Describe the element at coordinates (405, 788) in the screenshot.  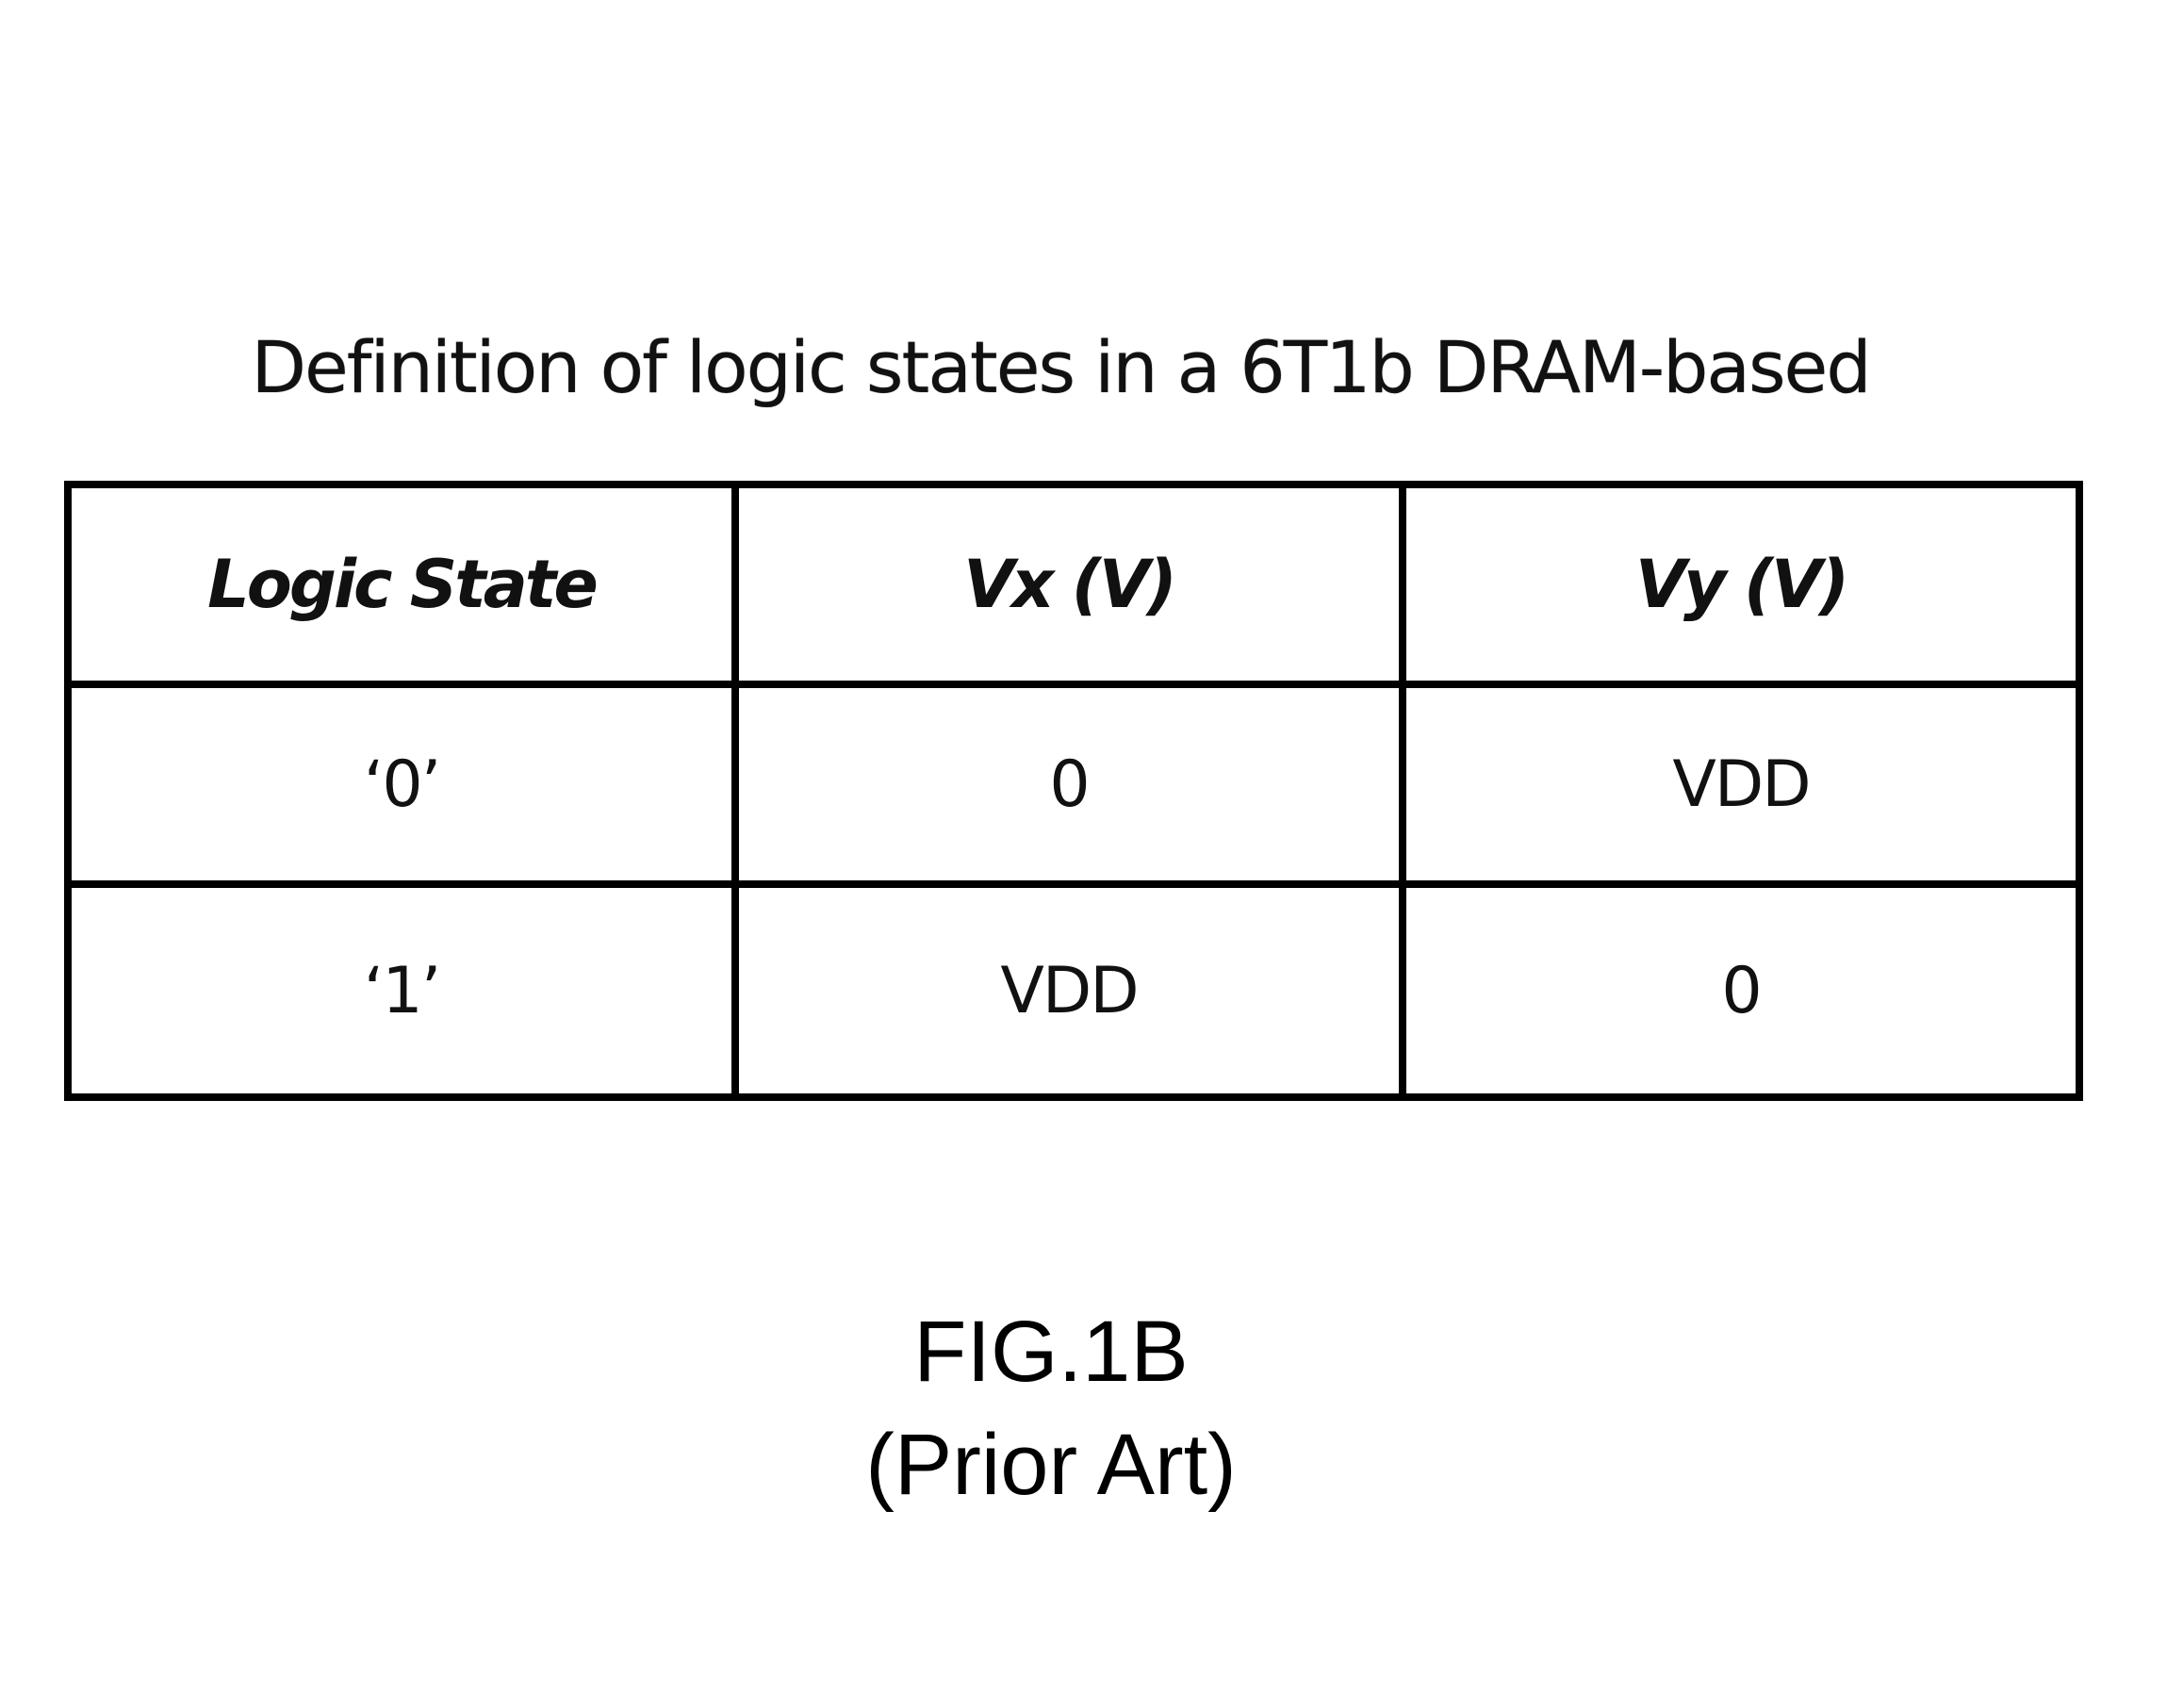
I see `cell-state-0: ‘0’` at that location.